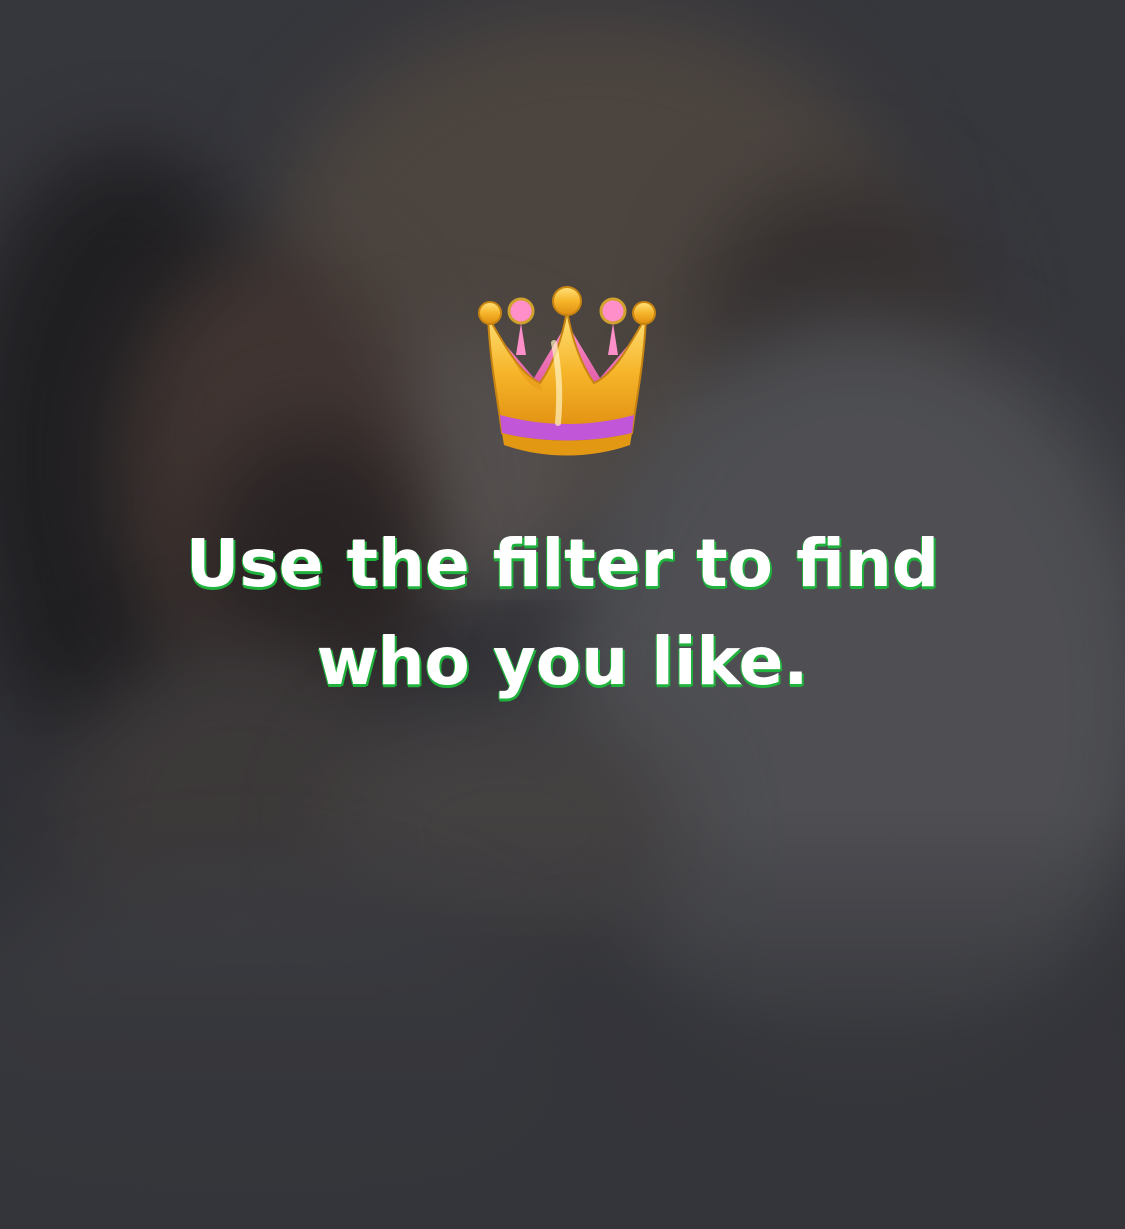 Image resolution: width=1125 pixels, height=1229 pixels. I want to click on crown-icon, so click(567, 371).